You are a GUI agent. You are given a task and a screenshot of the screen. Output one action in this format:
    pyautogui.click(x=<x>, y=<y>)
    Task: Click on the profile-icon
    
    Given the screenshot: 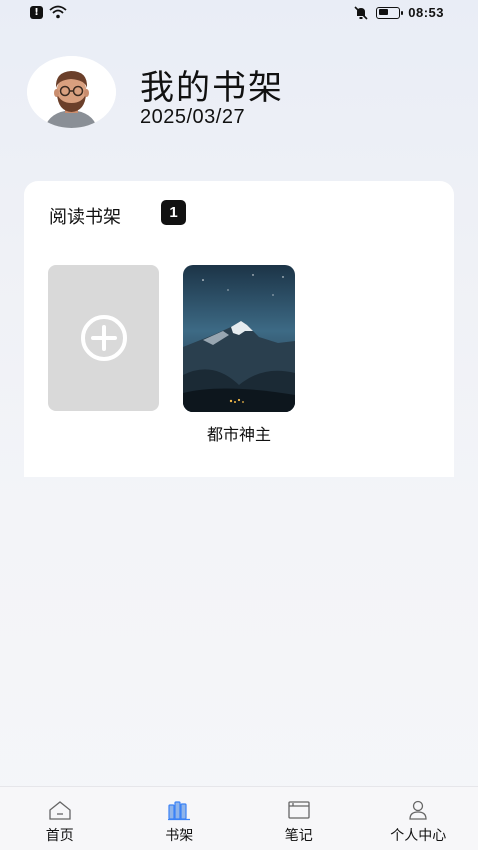 What is the action you would take?
    pyautogui.click(x=418, y=810)
    